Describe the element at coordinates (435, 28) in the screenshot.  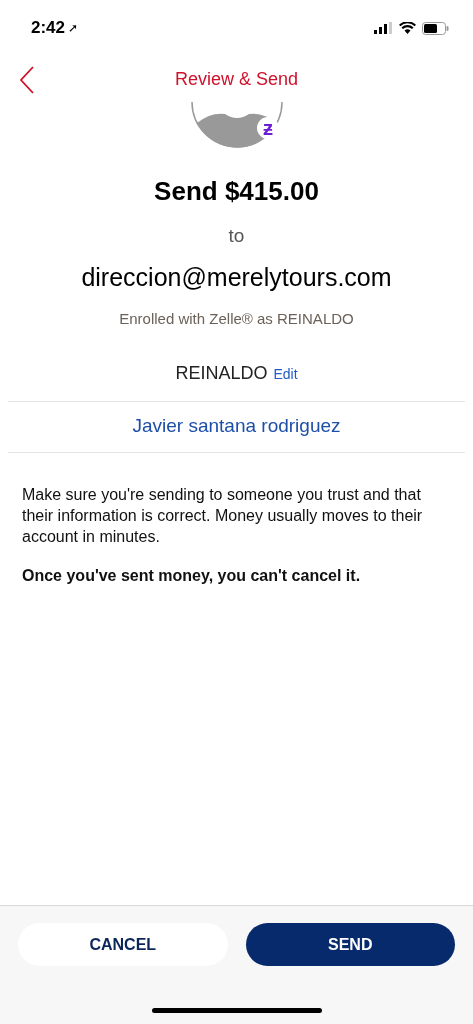
I see `battery-icon` at that location.